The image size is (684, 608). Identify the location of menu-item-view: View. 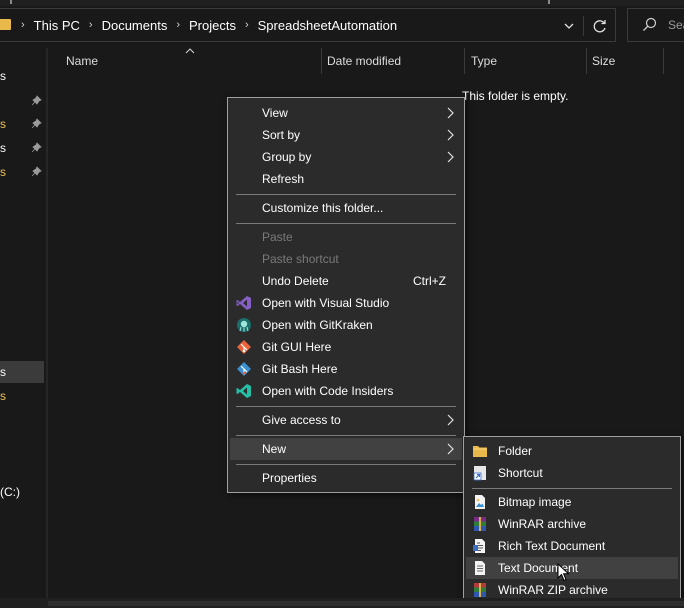
(346, 113).